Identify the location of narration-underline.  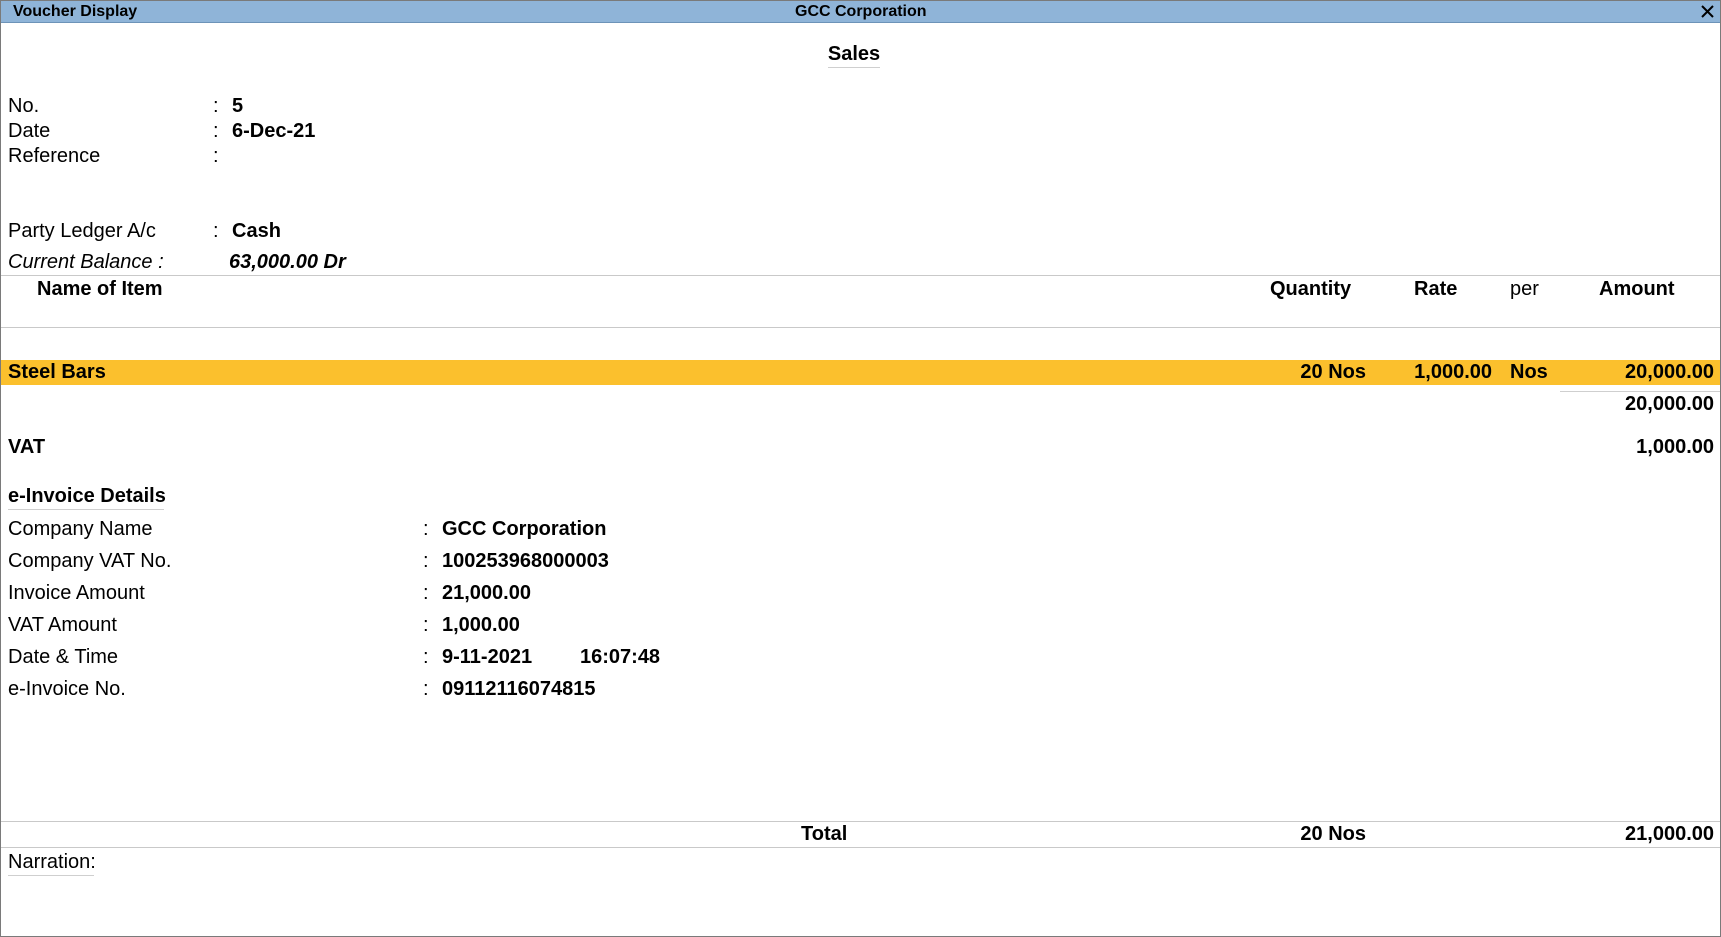
(51, 875).